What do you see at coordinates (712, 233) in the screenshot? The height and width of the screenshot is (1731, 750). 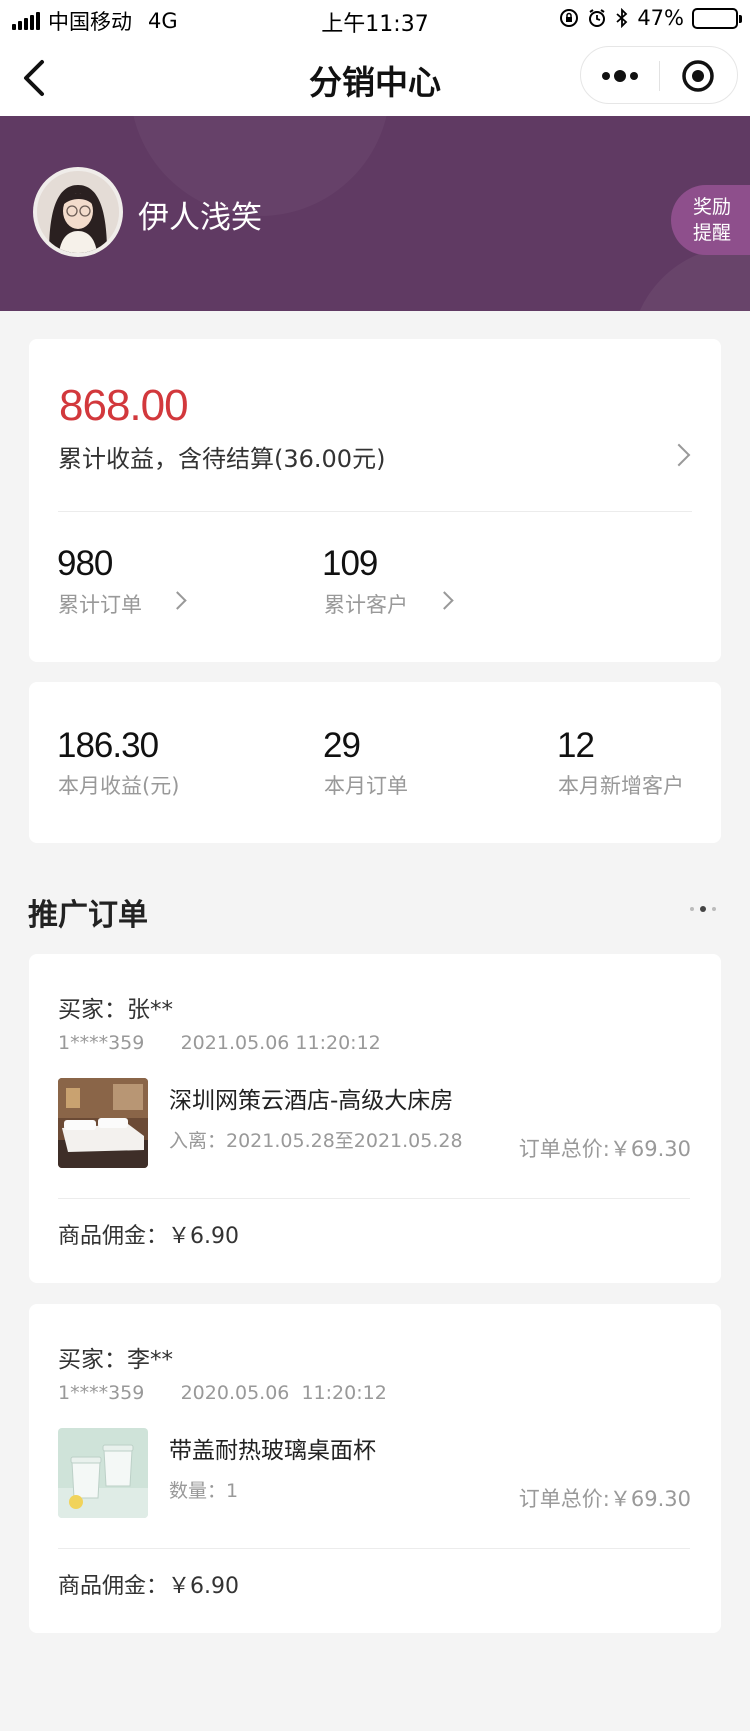 I see `reward-label-line2: 提醒` at bounding box center [712, 233].